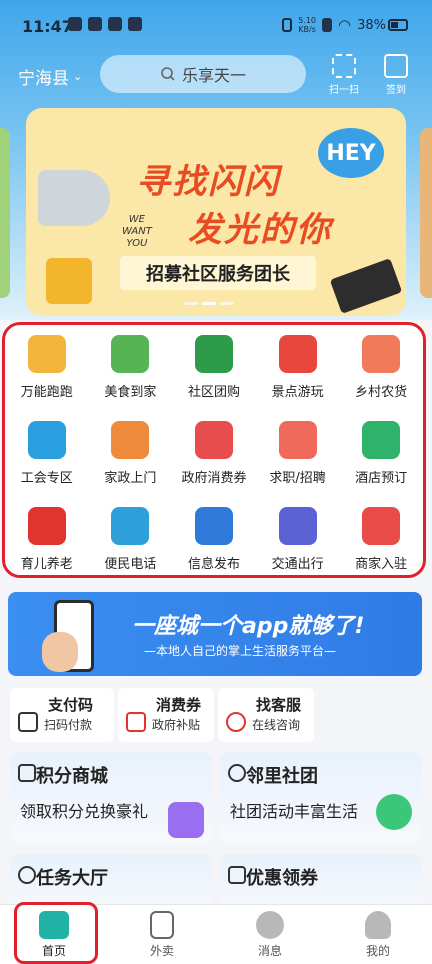  What do you see at coordinates (381, 478) in the screenshot?
I see `service-label: 酒店预订` at bounding box center [381, 478].